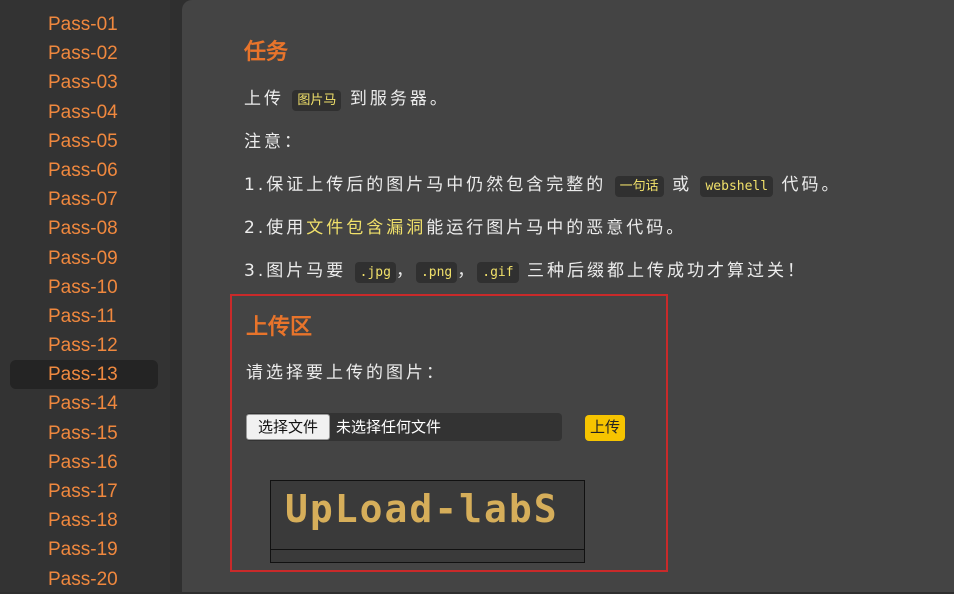 The image size is (954, 594). I want to click on sidebar-item-pass-12: Pass-12, so click(84, 345).